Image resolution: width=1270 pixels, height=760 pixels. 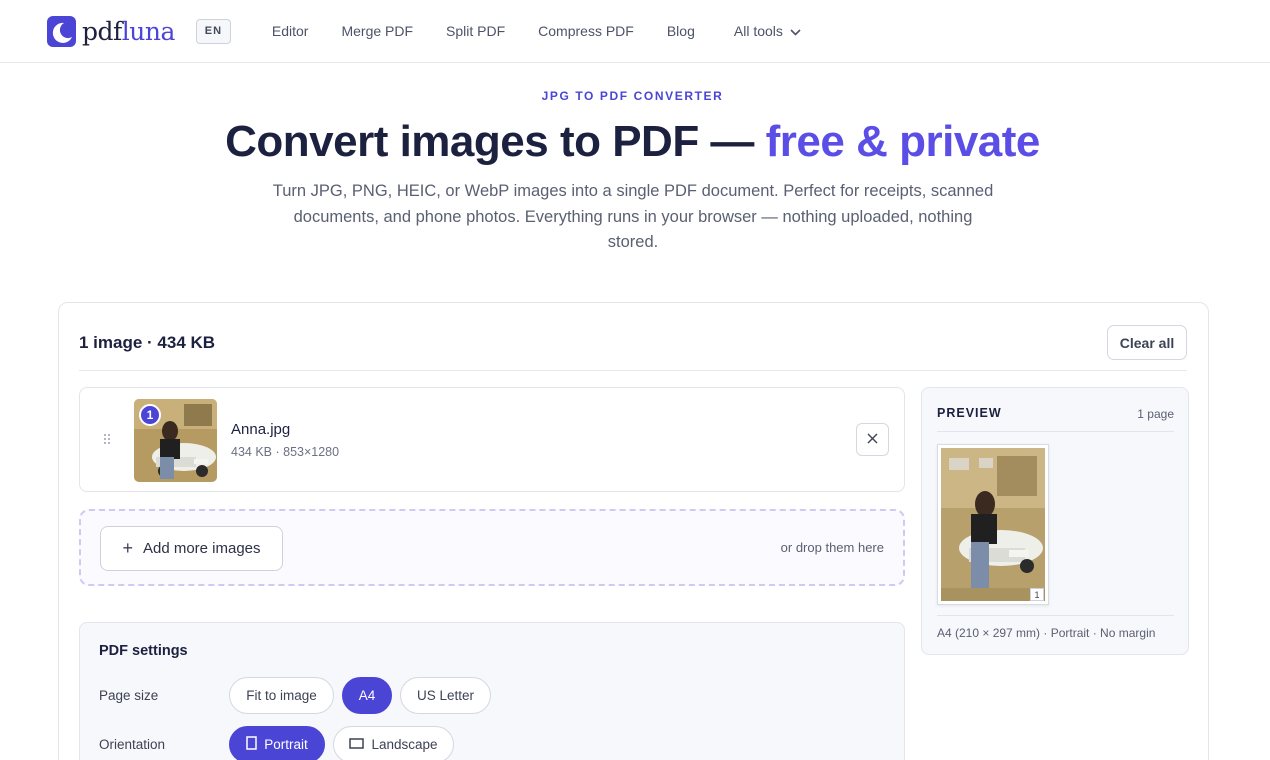 I want to click on orientation-landscape: Landscape, so click(x=393, y=743).